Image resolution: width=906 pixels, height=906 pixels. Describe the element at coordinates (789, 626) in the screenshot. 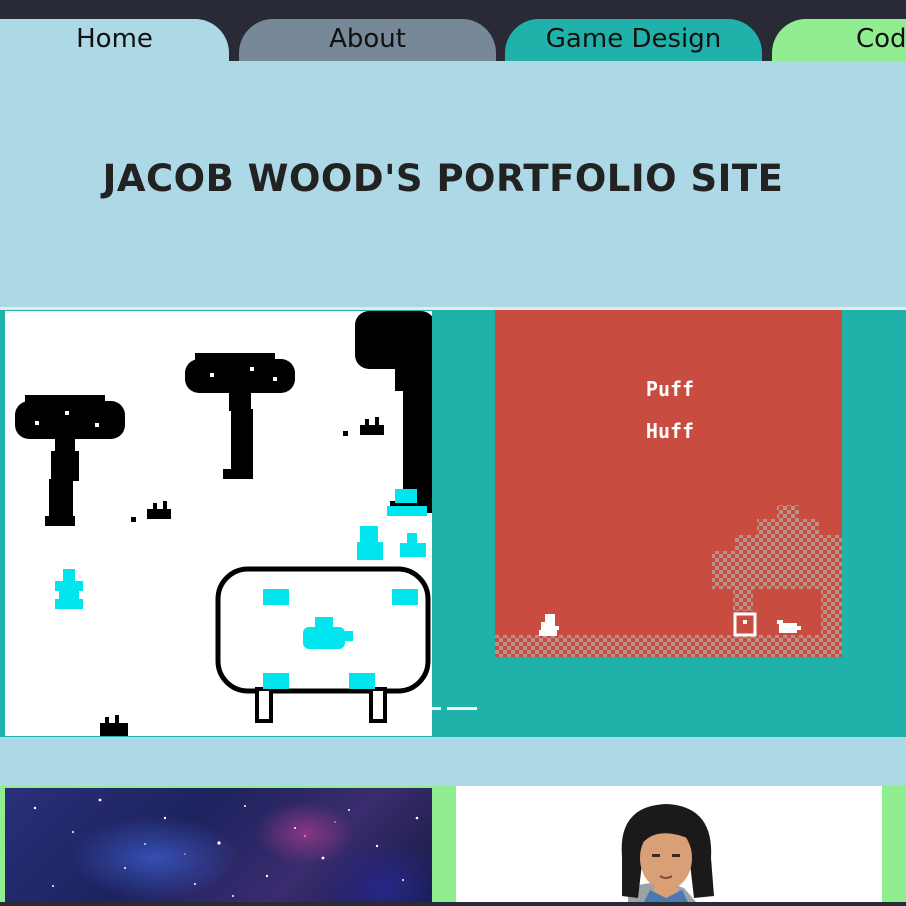

I see `pig-sprite` at that location.